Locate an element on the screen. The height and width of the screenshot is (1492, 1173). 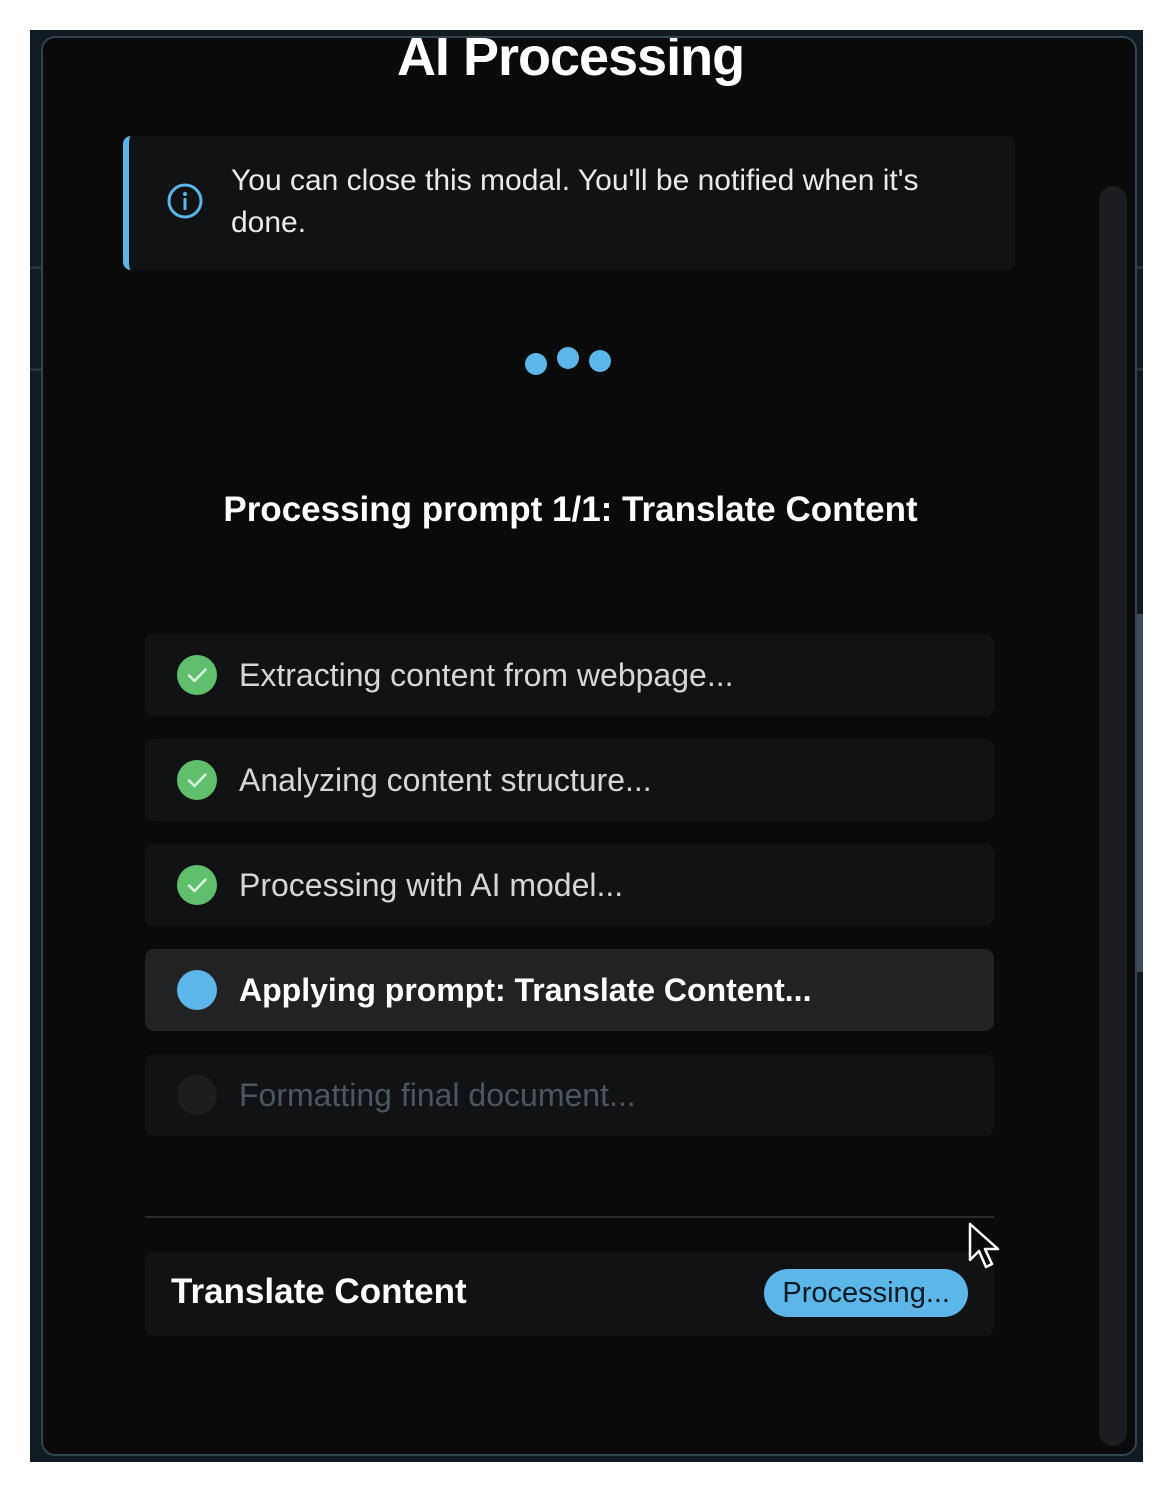
task-name: Translate Content is located at coordinates (319, 1291).